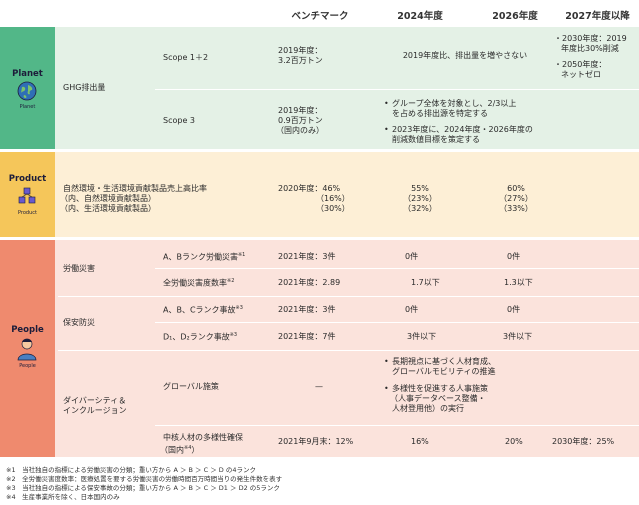  I want to click on header-benchmark: ベンチマーク, so click(320, 16).